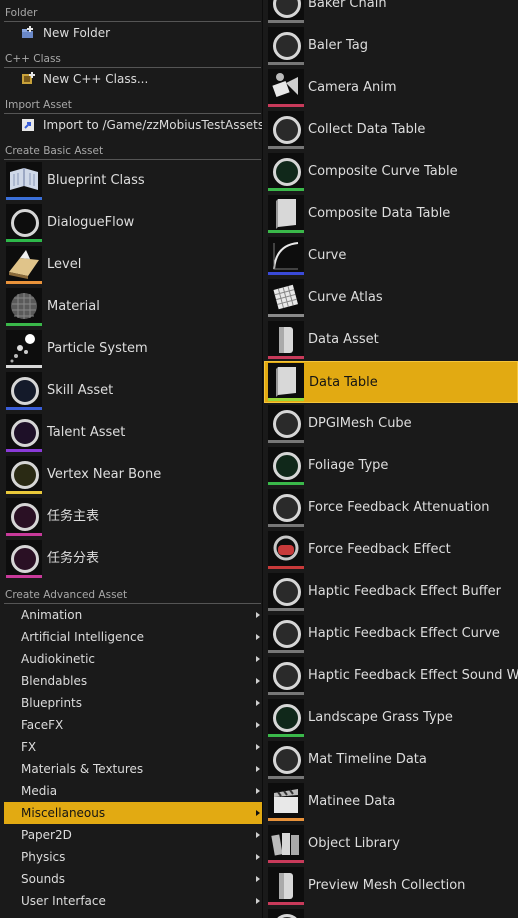 The width and height of the screenshot is (518, 918). Describe the element at coordinates (391, 634) in the screenshot. I see `misc-asset-haptic-feedback-effect-curve: Haptic Feedback Effect Curve` at that location.